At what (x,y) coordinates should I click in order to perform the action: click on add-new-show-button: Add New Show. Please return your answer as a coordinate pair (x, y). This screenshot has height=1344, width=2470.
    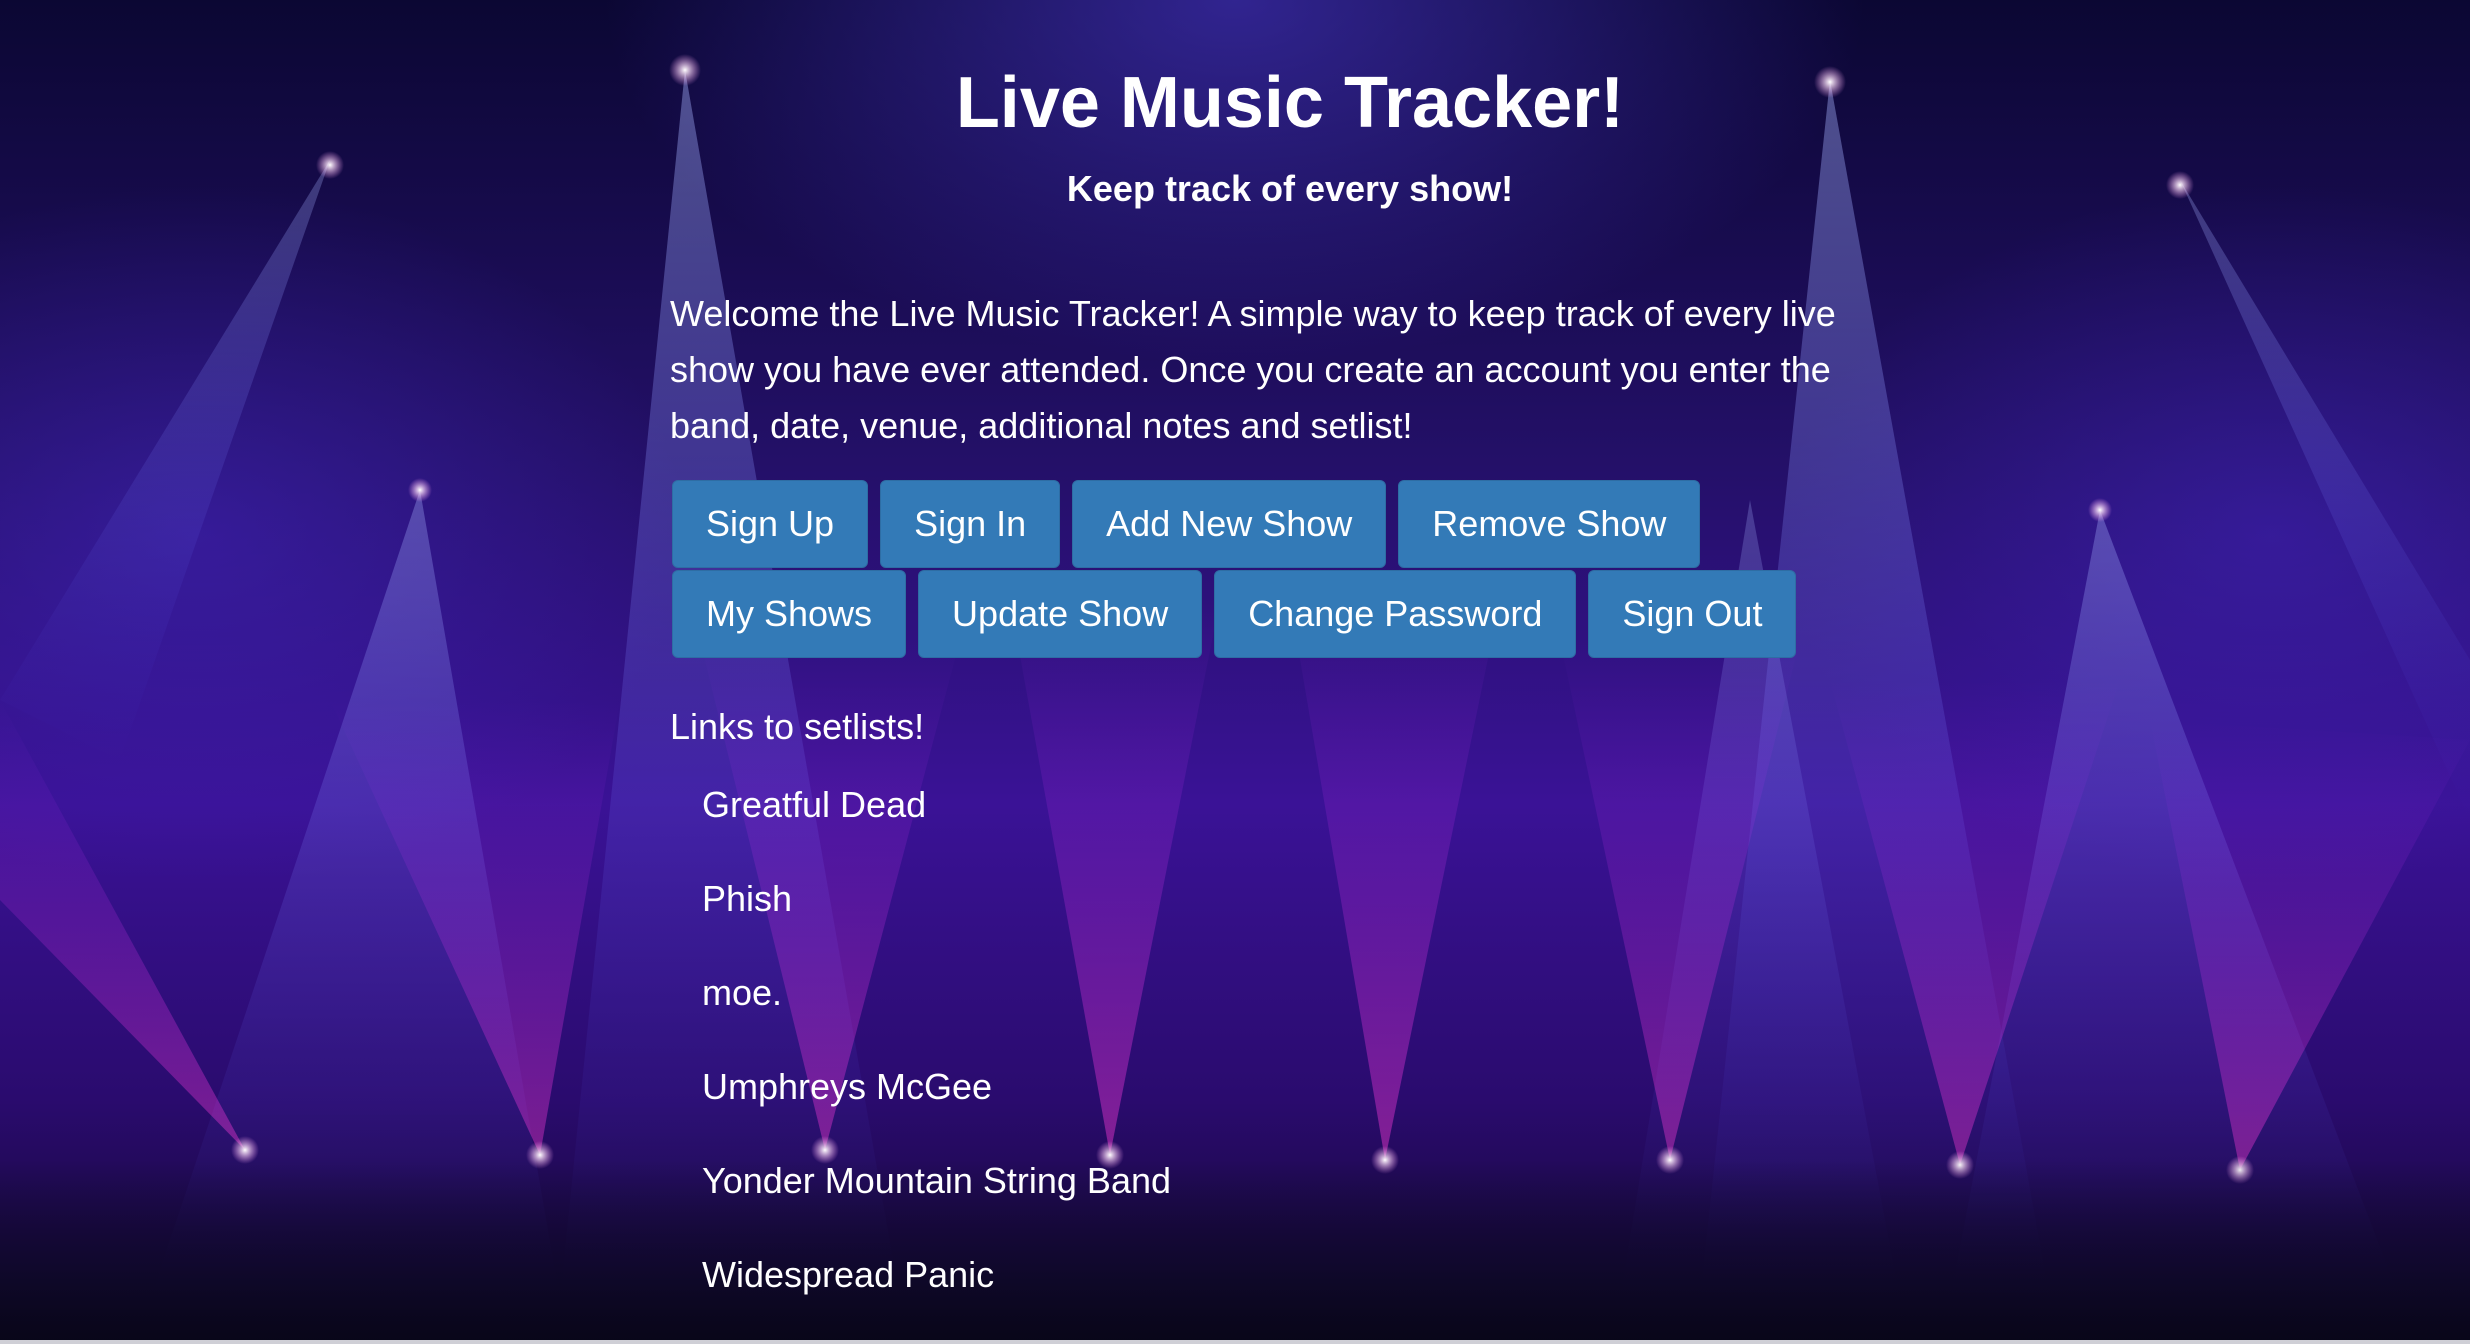
    Looking at the image, I should click on (1229, 524).